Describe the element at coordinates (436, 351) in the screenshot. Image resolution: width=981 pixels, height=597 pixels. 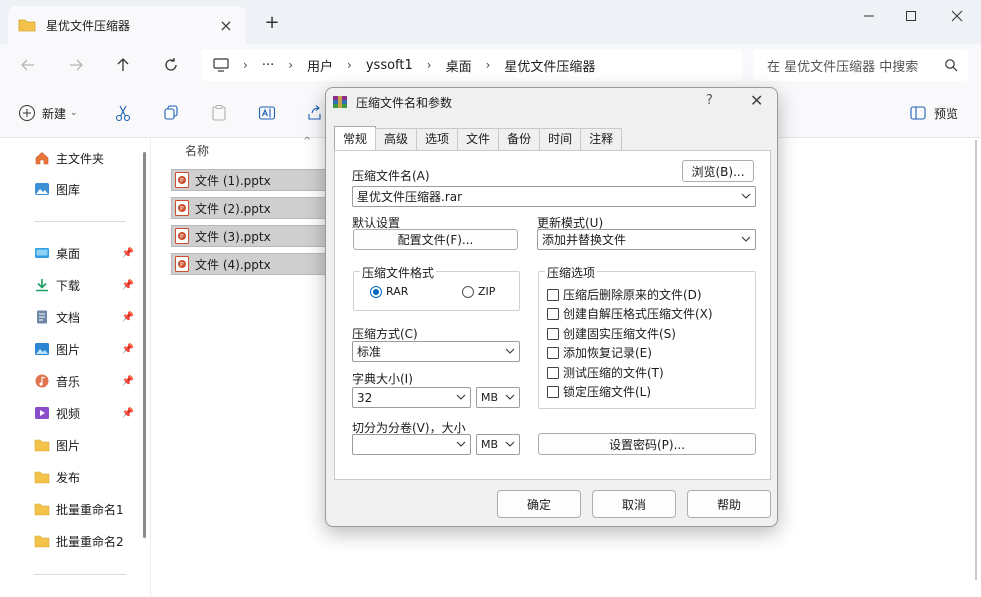
I see `compression-method-combobox: 标准` at that location.